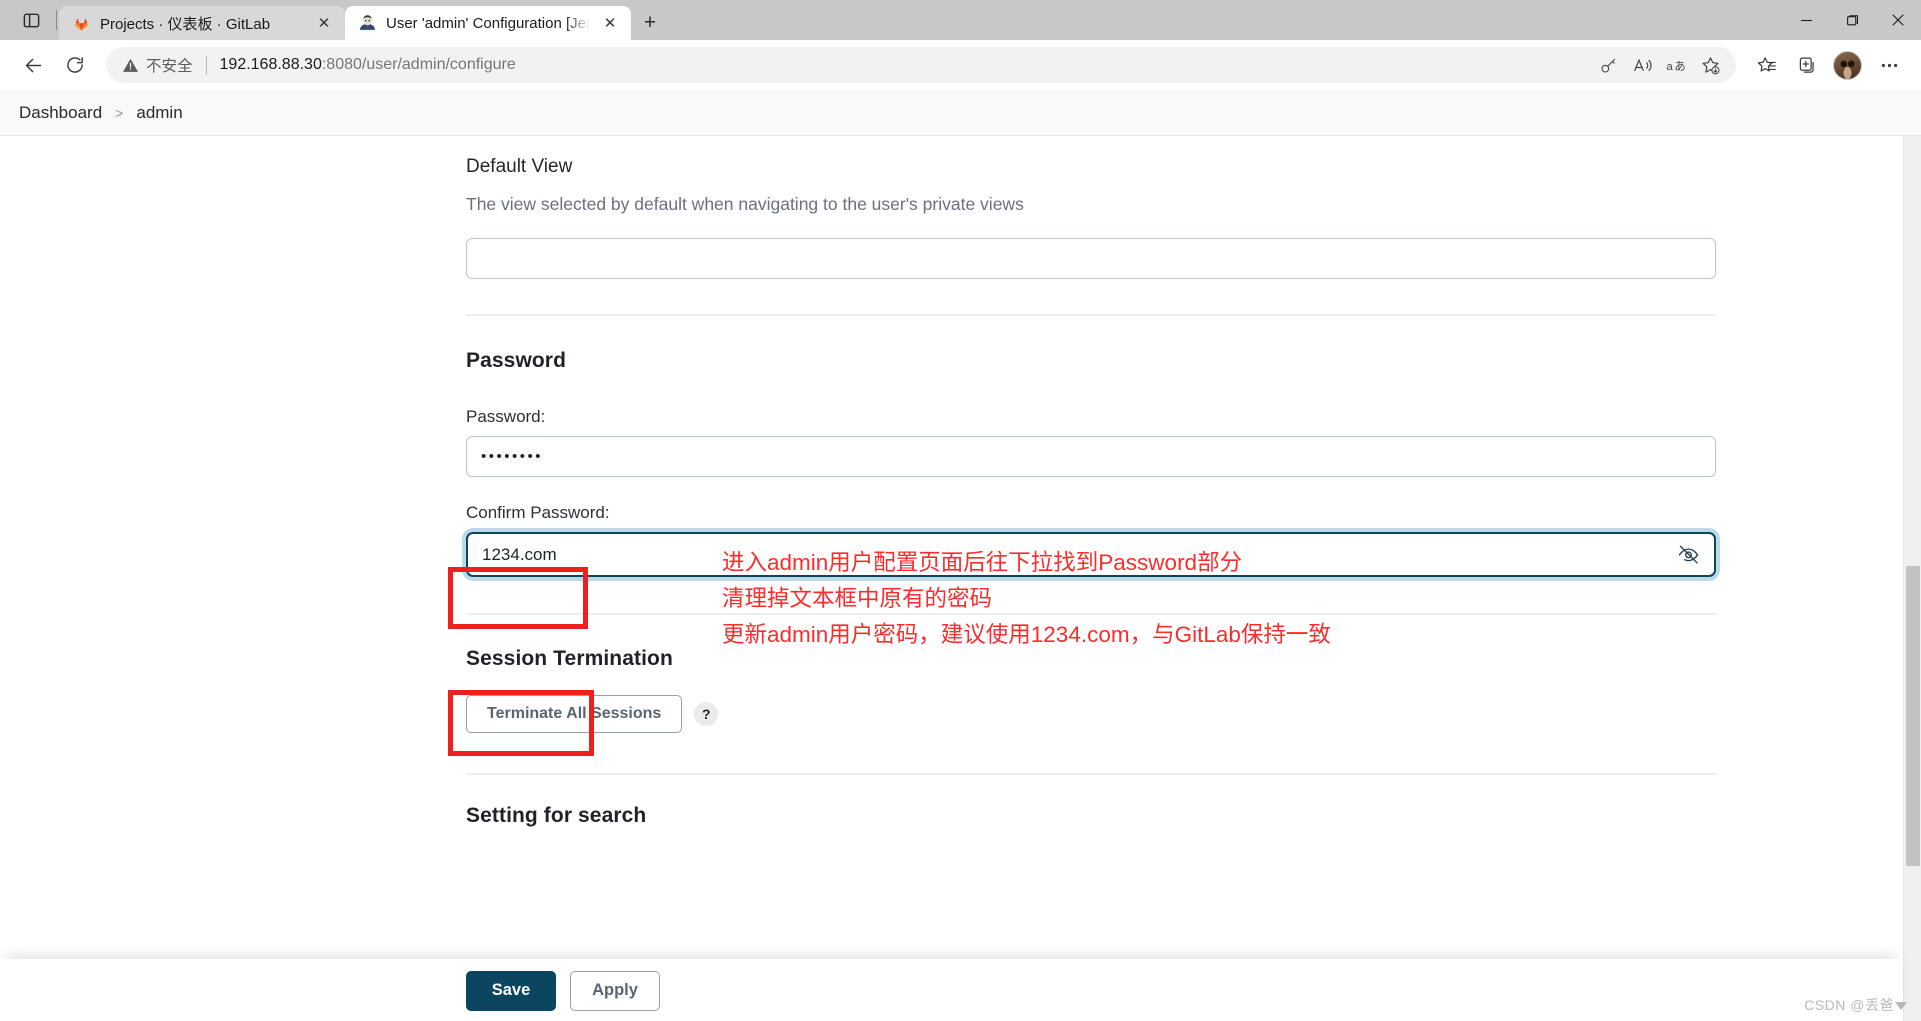 This screenshot has height=1021, width=1921. Describe the element at coordinates (1847, 65) in the screenshot. I see `profile-avatar` at that location.